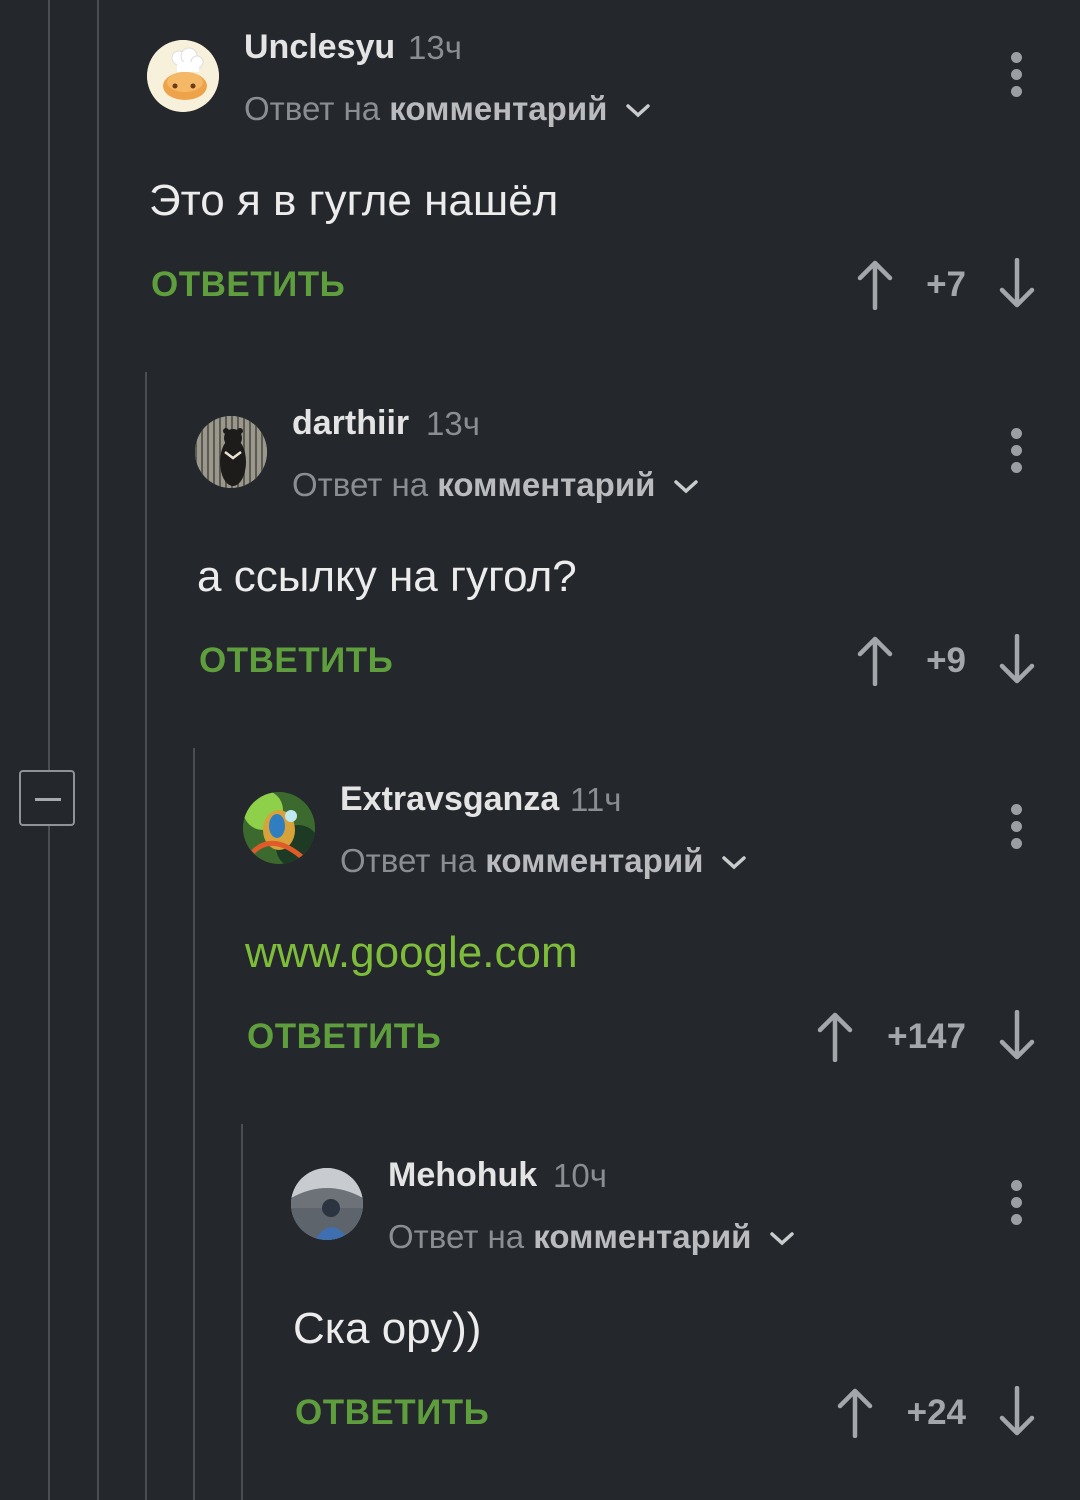 The width and height of the screenshot is (1080, 1500). Describe the element at coordinates (387, 576) in the screenshot. I see `comment-text: а ссылку на гугол?` at that location.